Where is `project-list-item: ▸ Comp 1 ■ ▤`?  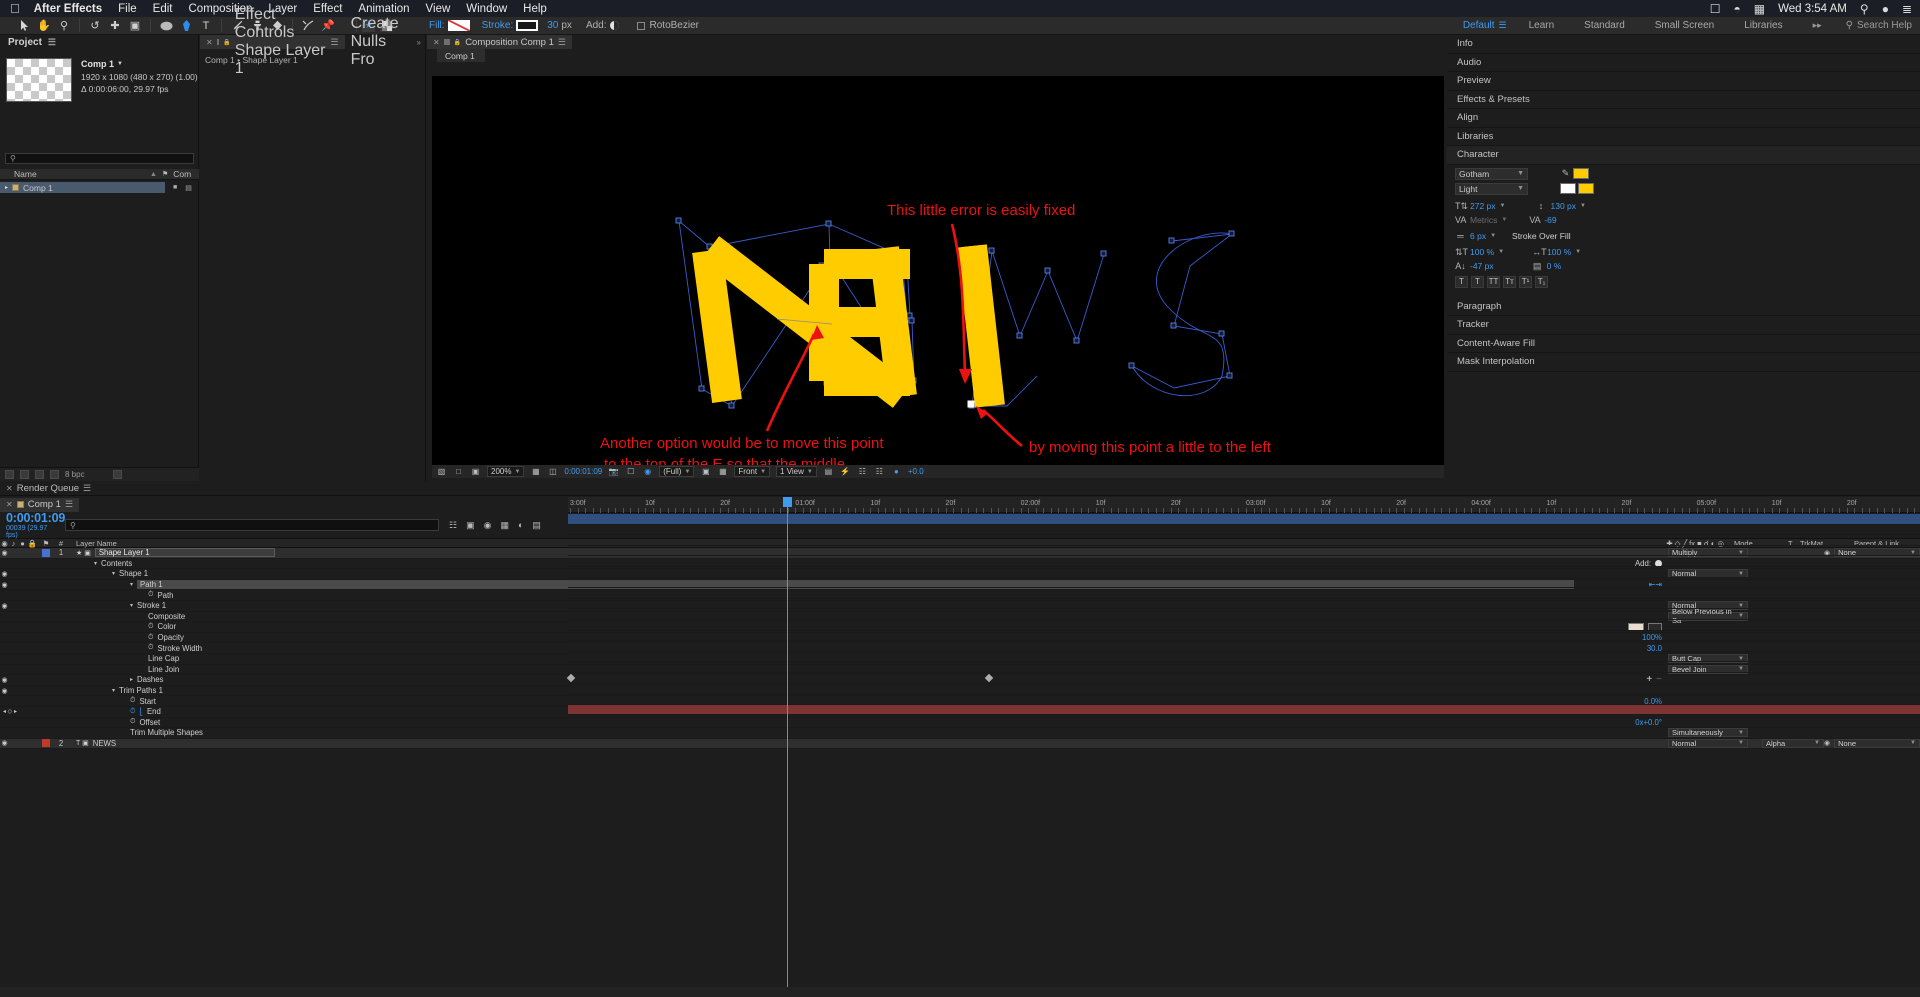
project-list-item: ▸ Comp 1 ■ ▤ is located at coordinates (99, 187).